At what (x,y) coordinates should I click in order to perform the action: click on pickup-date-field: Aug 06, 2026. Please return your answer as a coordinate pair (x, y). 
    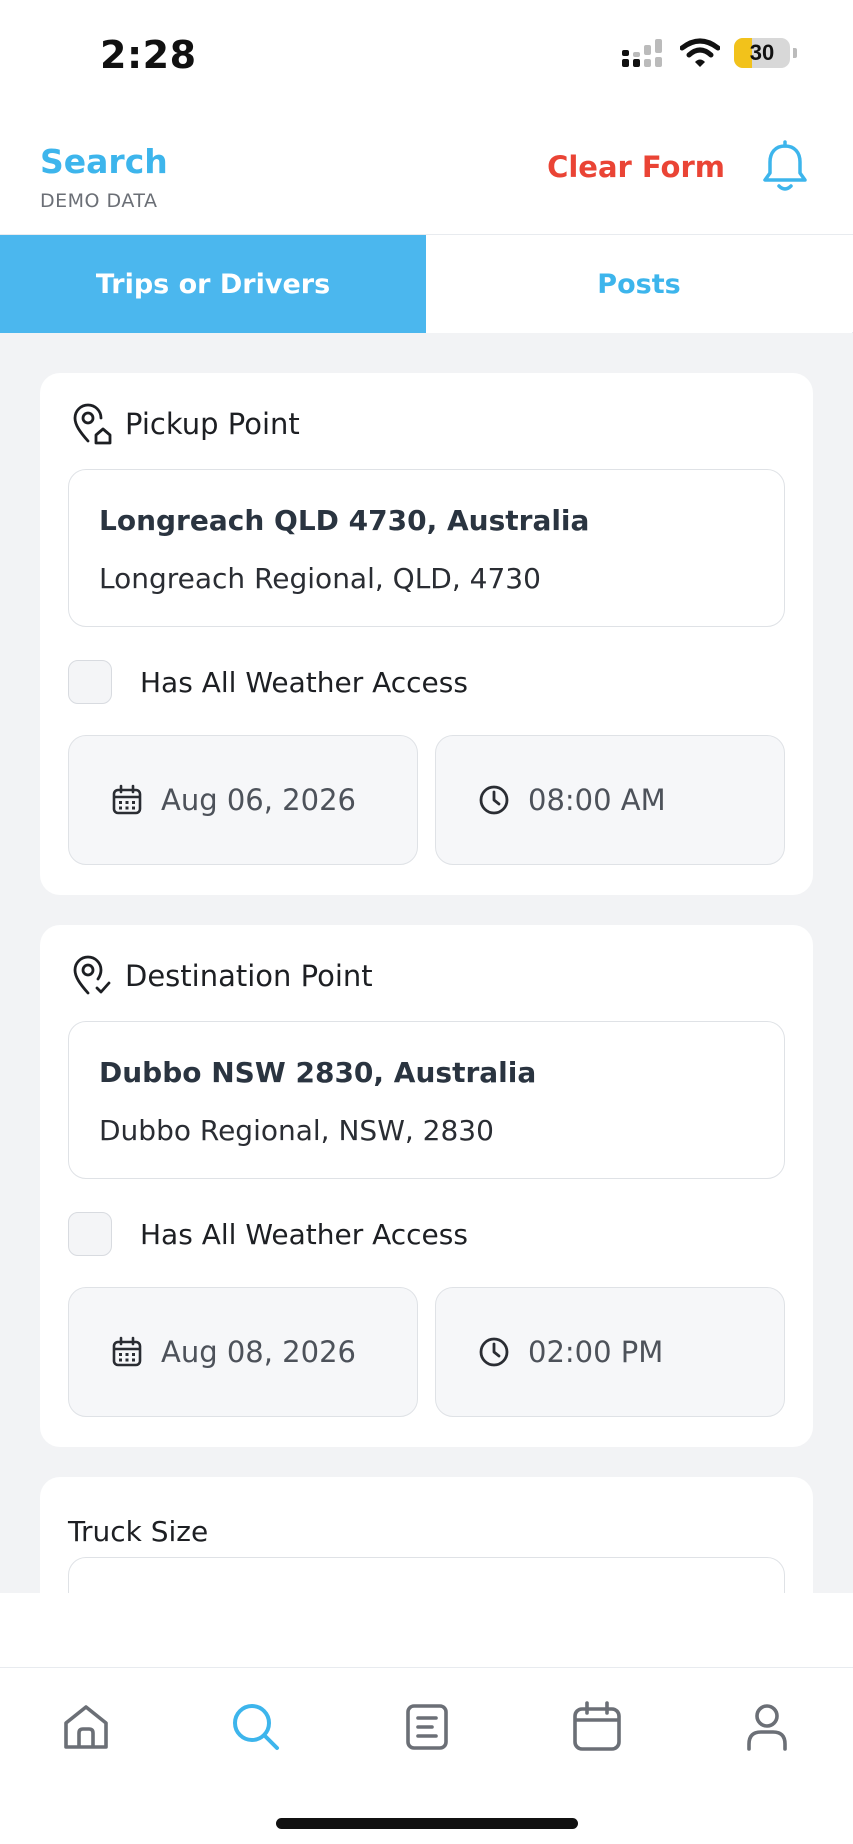
    Looking at the image, I should click on (243, 800).